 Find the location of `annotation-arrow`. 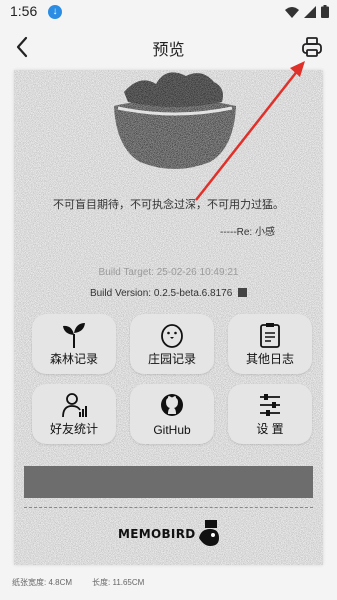

annotation-arrow is located at coordinates (250, 131).